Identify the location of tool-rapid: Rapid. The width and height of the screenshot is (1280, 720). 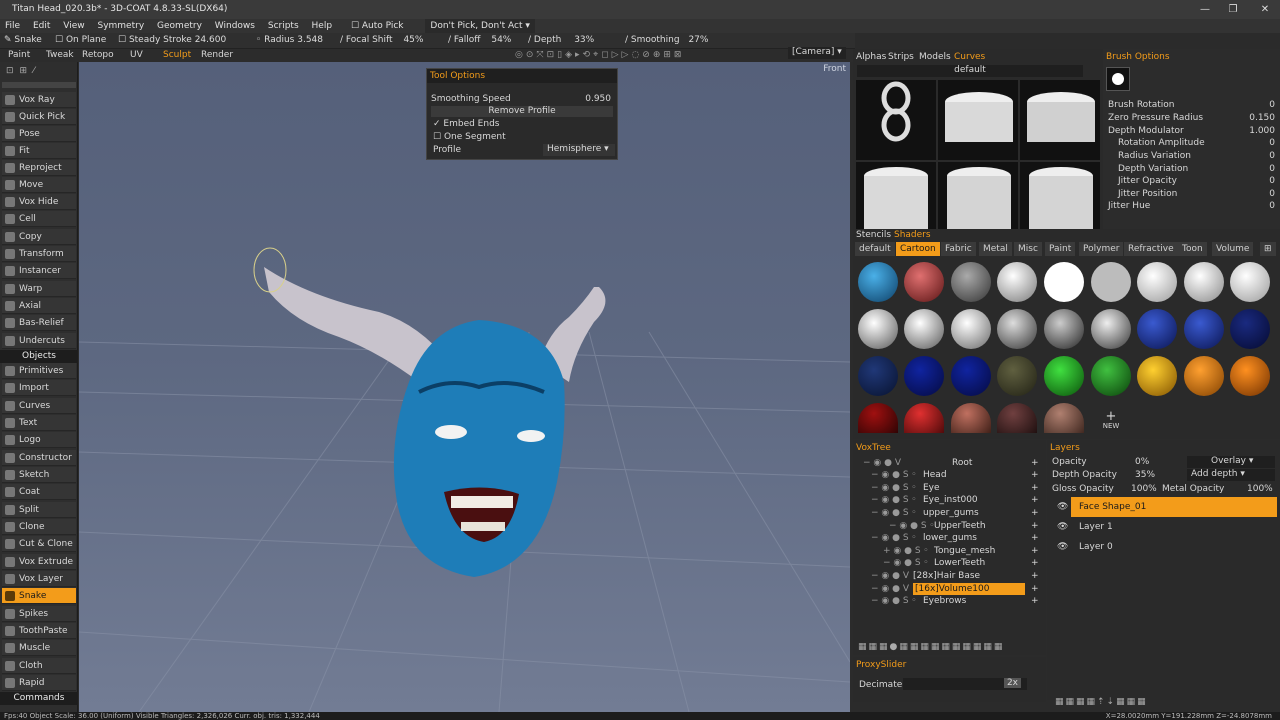
(39, 683).